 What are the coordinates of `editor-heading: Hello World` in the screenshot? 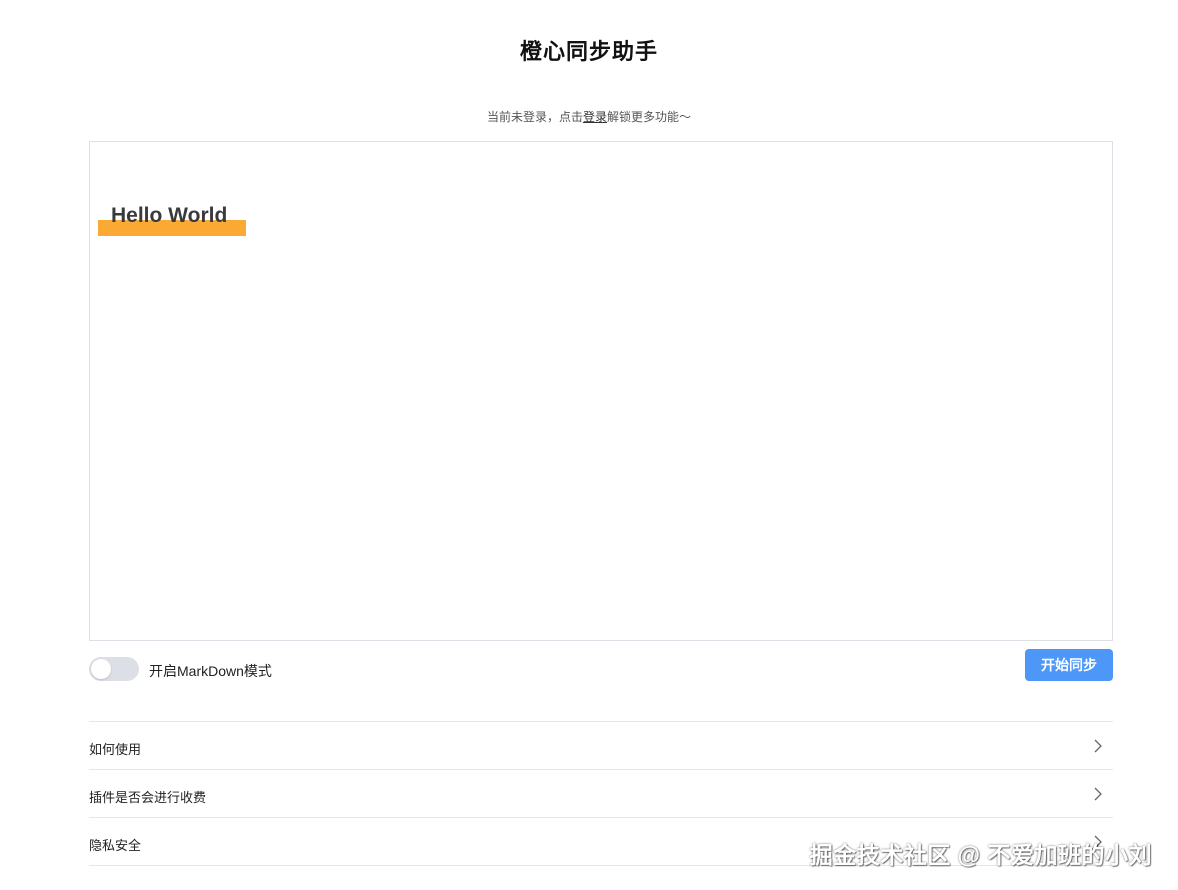 It's located at (172, 219).